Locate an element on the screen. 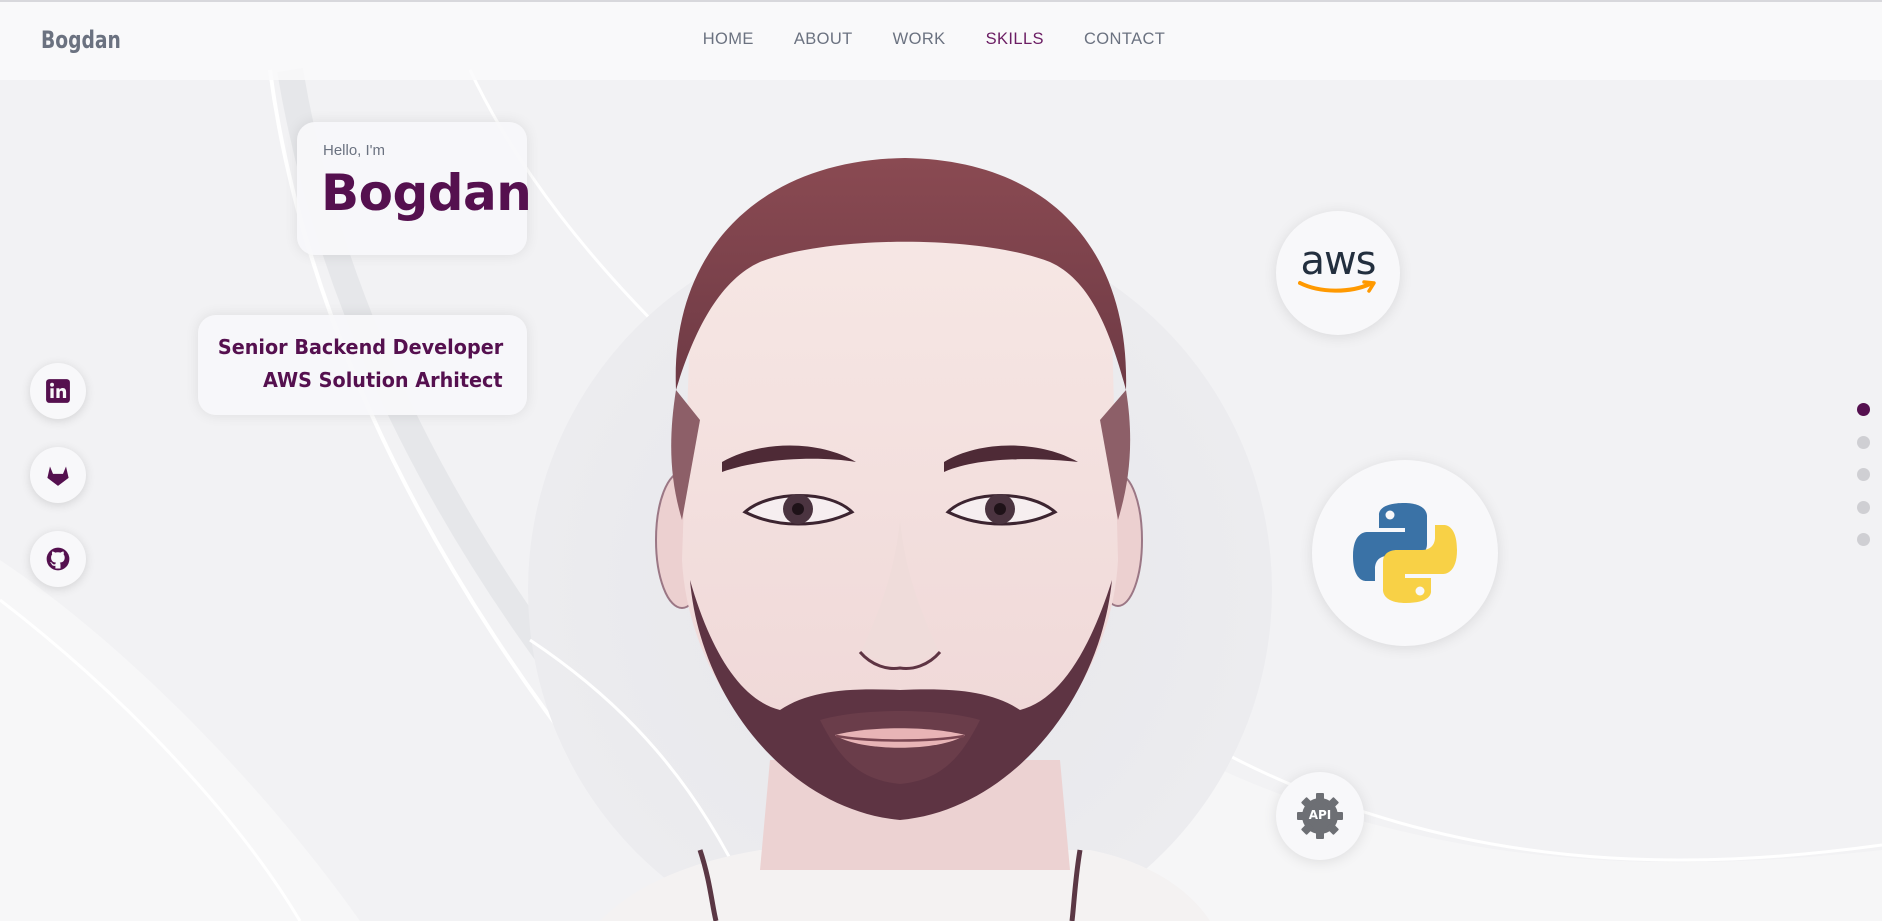 The image size is (1882, 921). gitlab-icon is located at coordinates (58, 476).